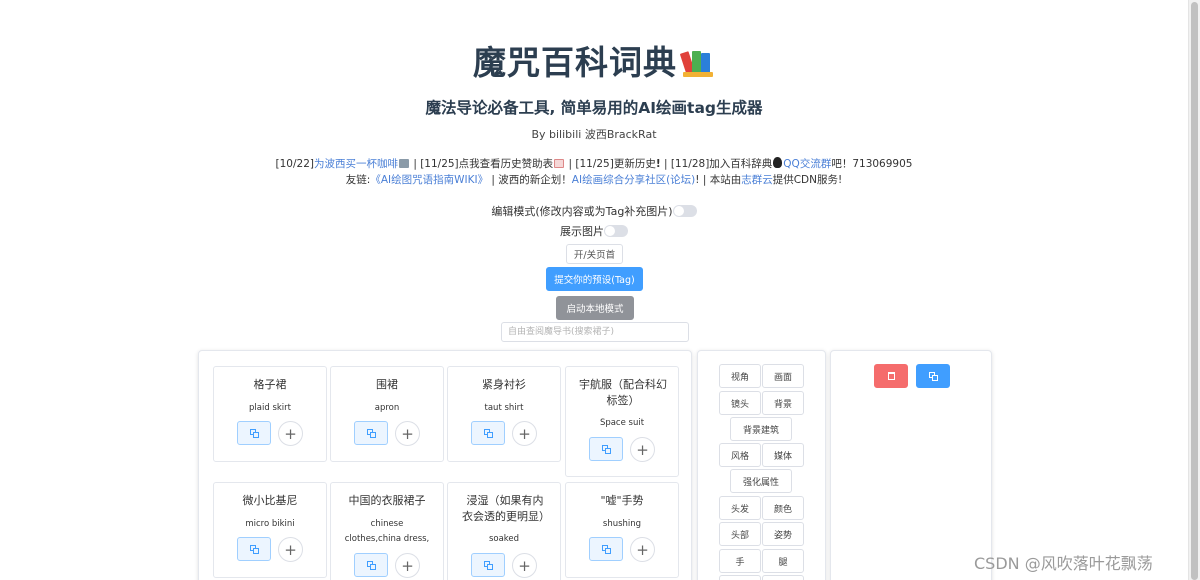  I want to click on page-title: 魔咒百科词典, so click(594, 60).